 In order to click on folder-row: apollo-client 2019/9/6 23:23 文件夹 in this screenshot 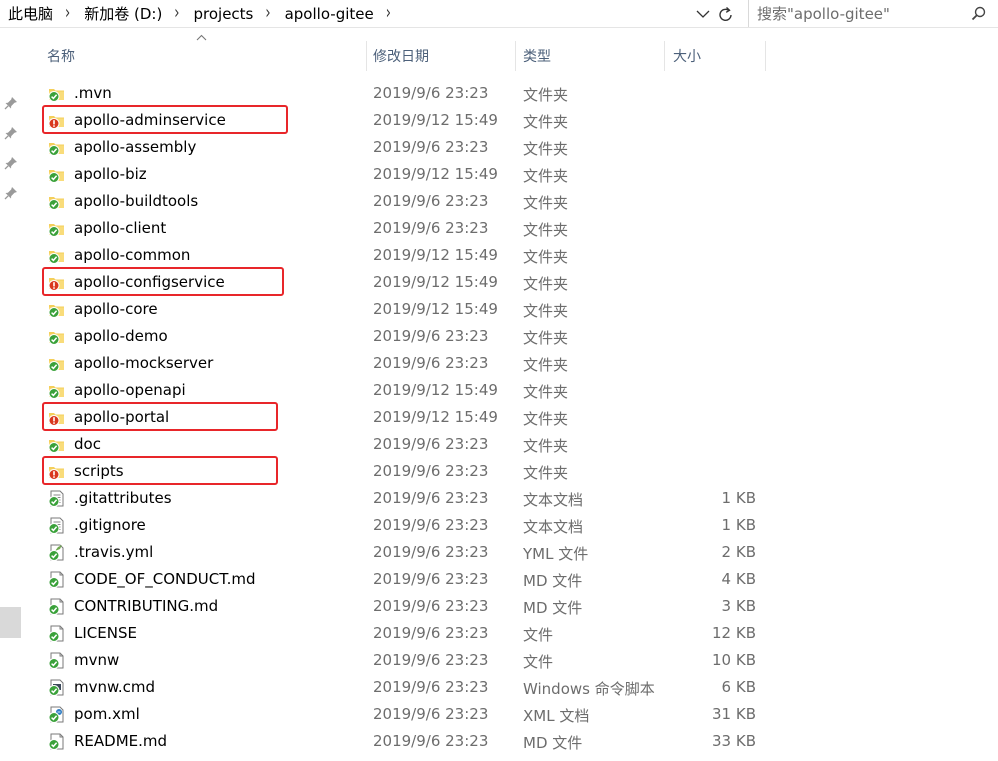, I will do `click(499, 228)`.